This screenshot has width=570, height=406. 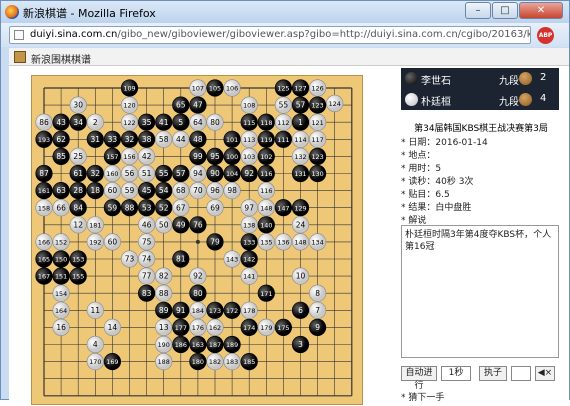 I want to click on move-number: 181, so click(x=95, y=225).